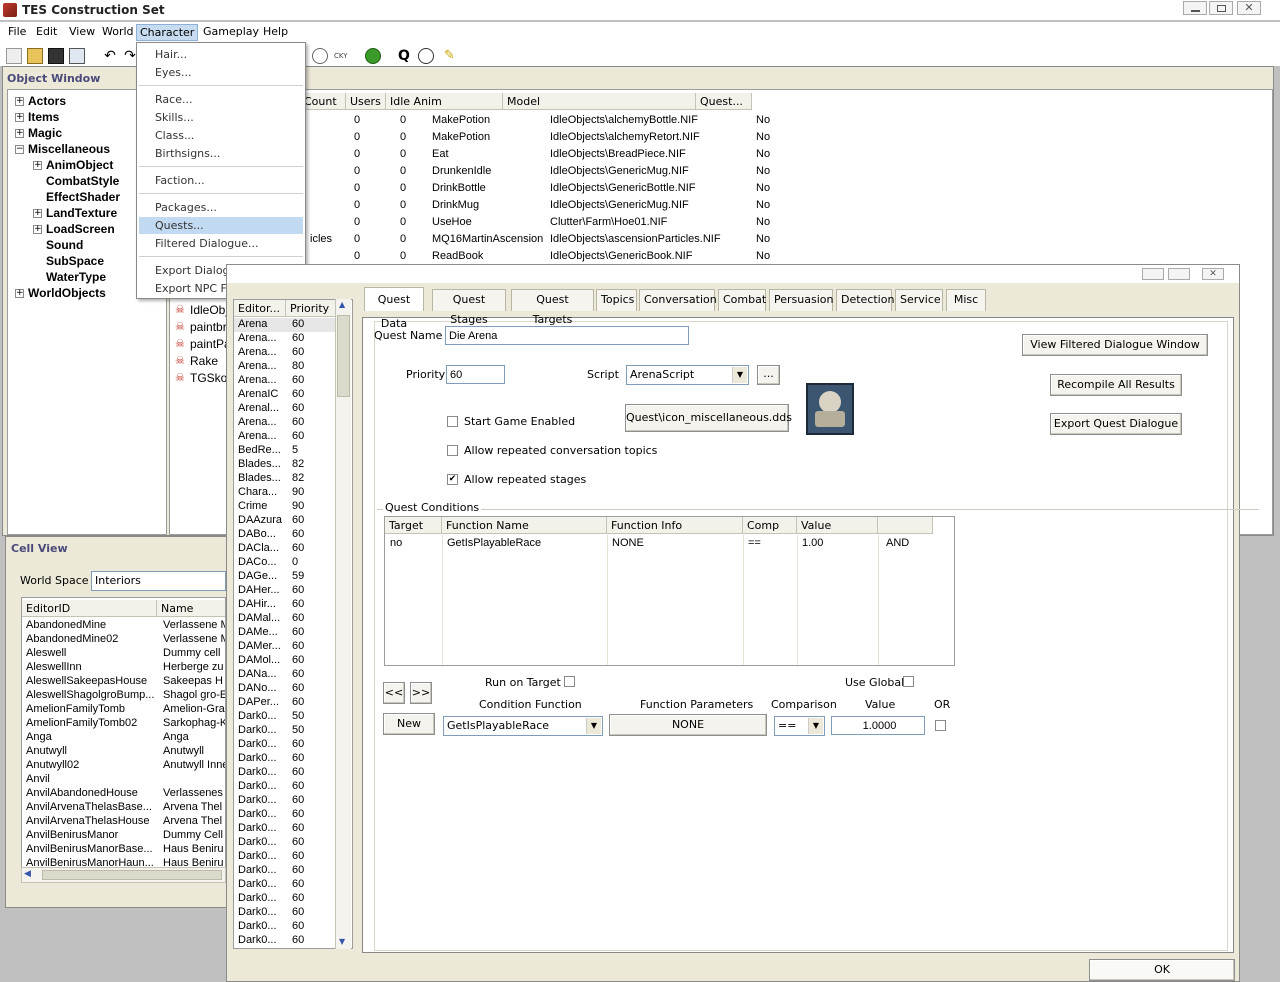 The image size is (1280, 982). I want to click on tree-item-animobject: AnimObject, so click(79, 165).